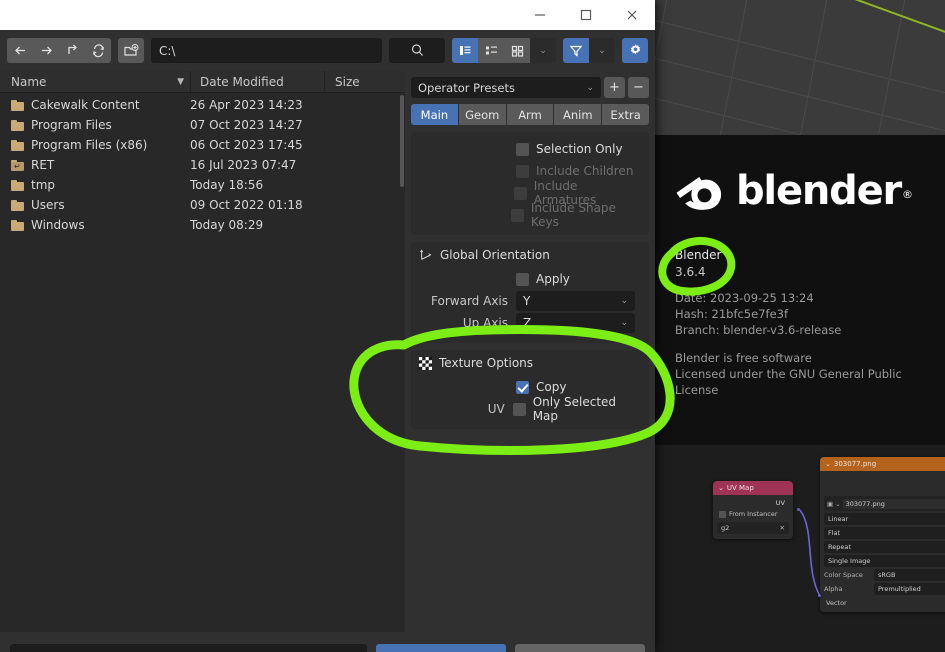 This screenshot has width=945, height=652. What do you see at coordinates (540, 15) in the screenshot?
I see `minimize-button` at bounding box center [540, 15].